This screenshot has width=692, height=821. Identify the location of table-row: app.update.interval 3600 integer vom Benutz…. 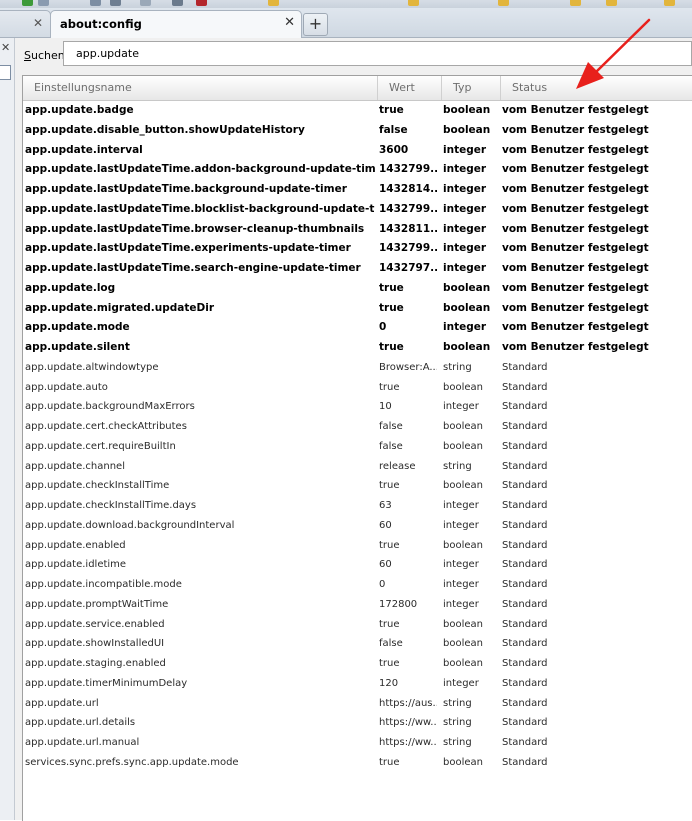
(357, 151).